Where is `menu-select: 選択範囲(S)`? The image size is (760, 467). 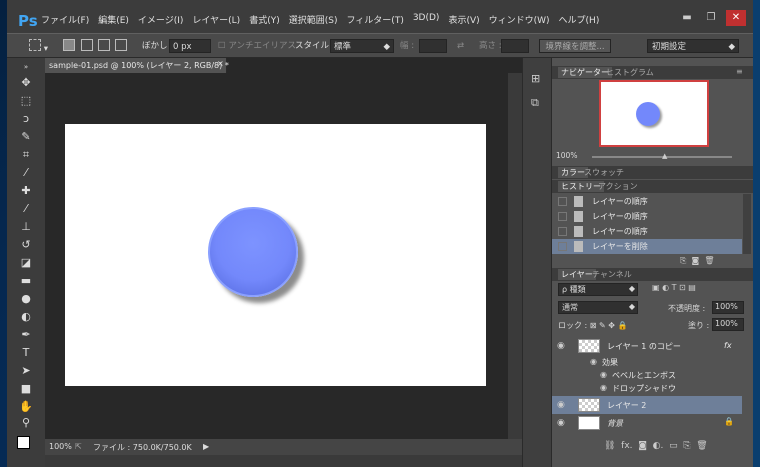 menu-select: 選択範囲(S) is located at coordinates (313, 19).